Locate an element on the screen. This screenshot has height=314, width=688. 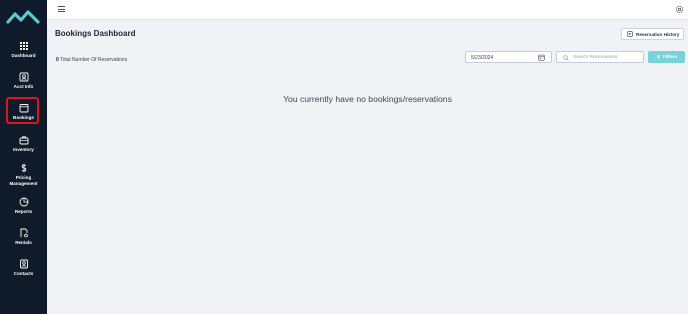
active-item-highlight is located at coordinates (22, 110).